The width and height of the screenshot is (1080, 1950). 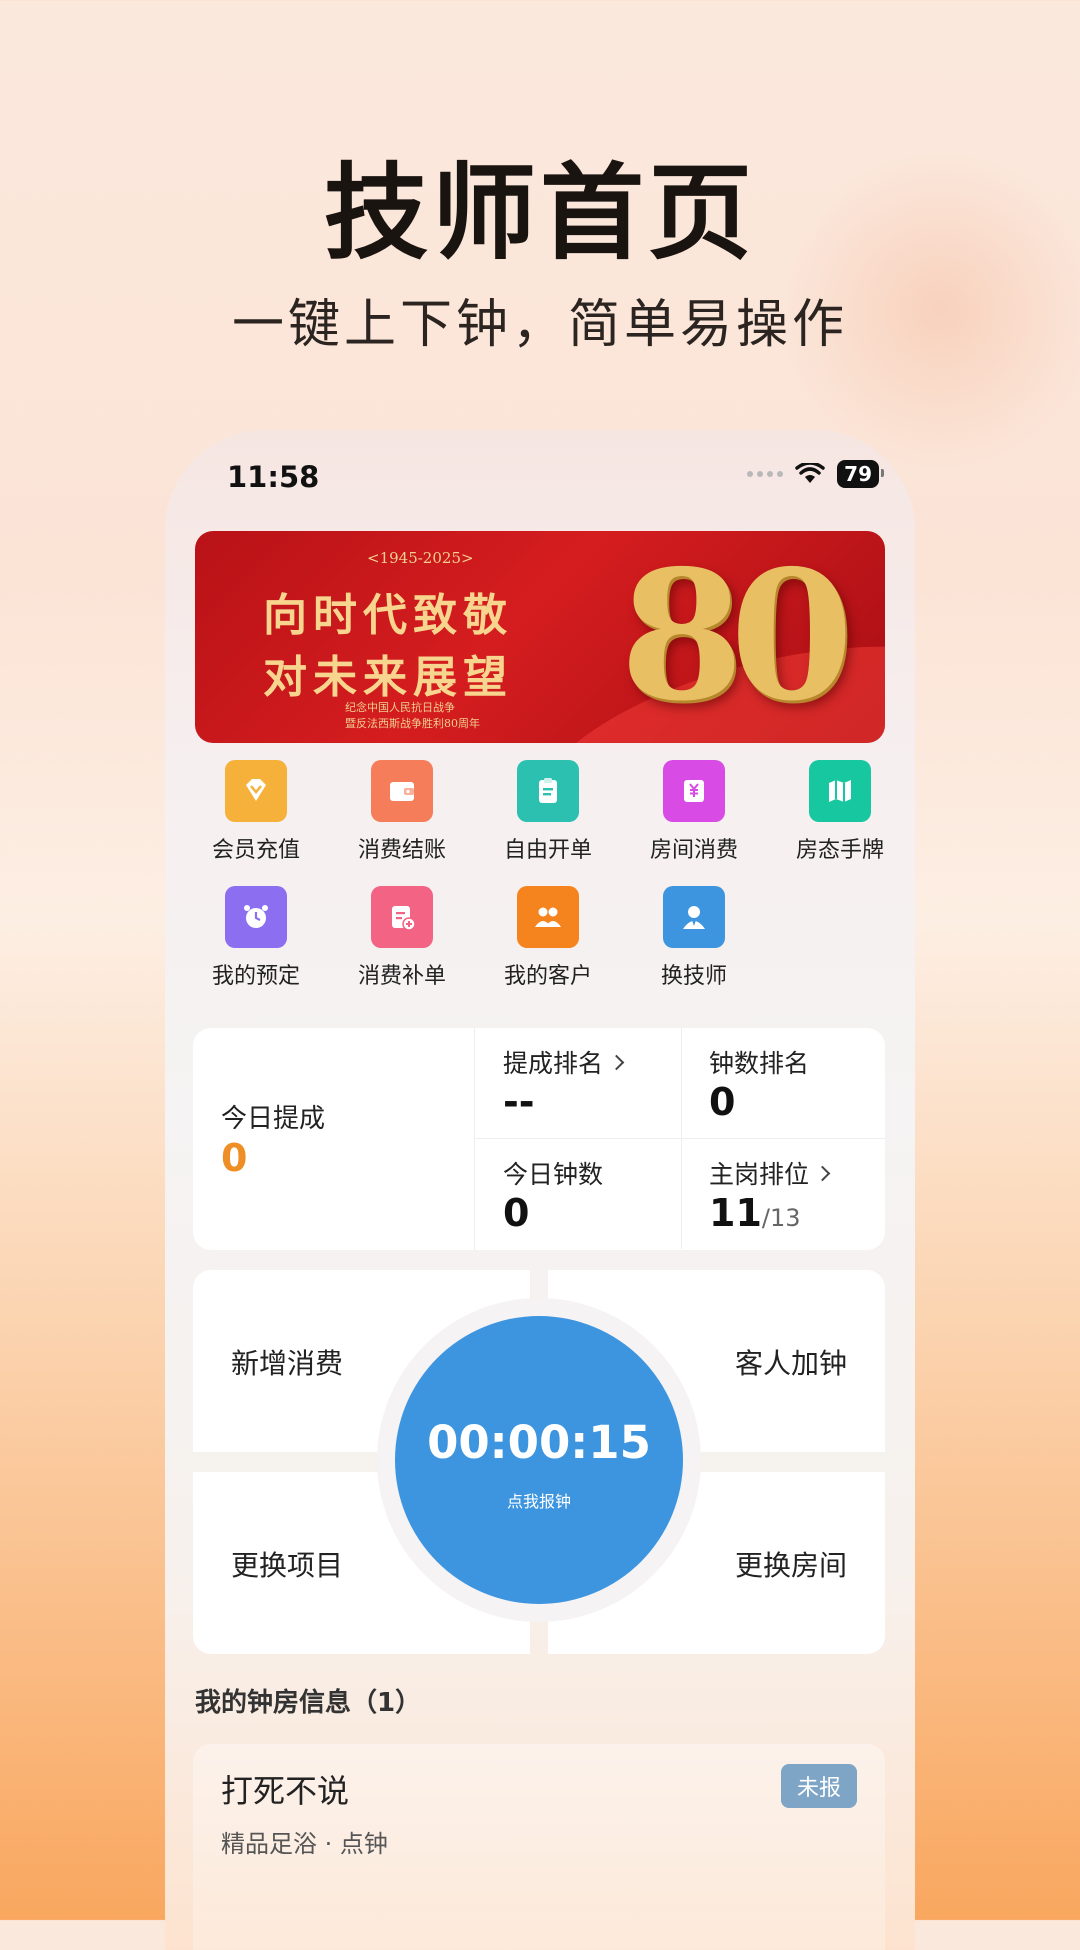 What do you see at coordinates (255, 976) in the screenshot?
I see `grid-item-label: 我的预定` at bounding box center [255, 976].